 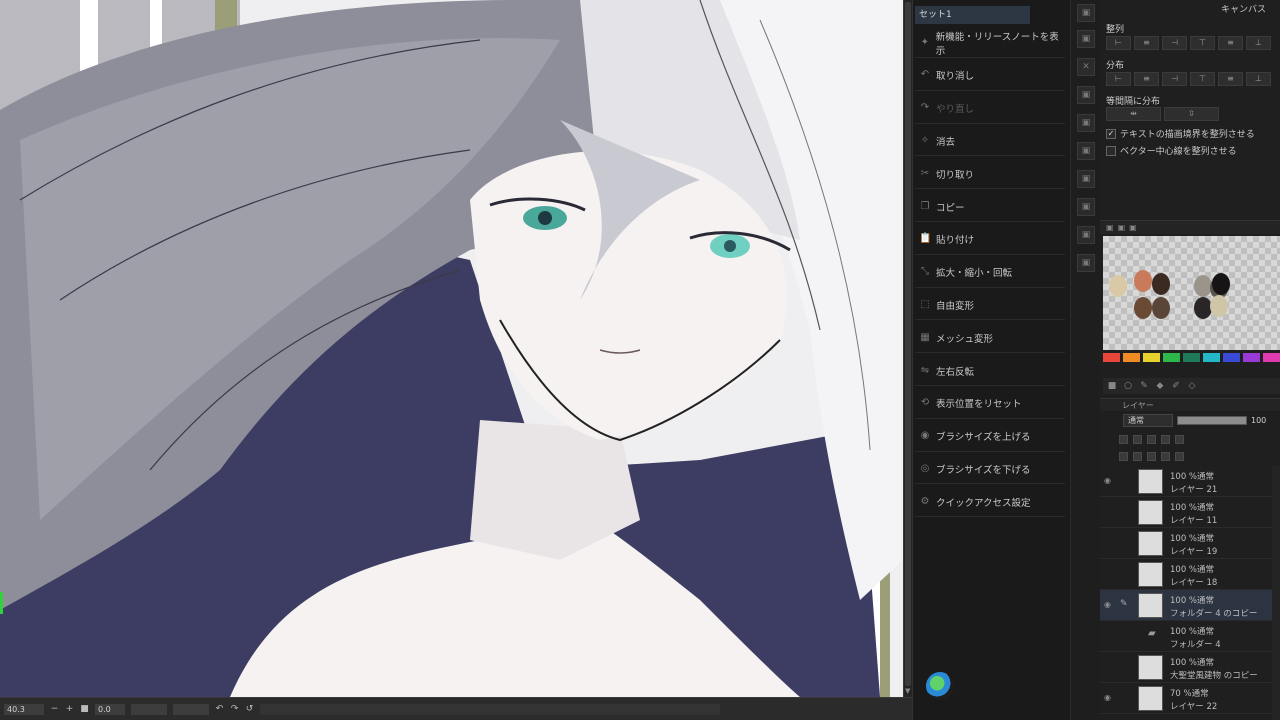 What do you see at coordinates (990, 109) in the screenshot?
I see `quick-access-item: ↷ やり直し` at bounding box center [990, 109].